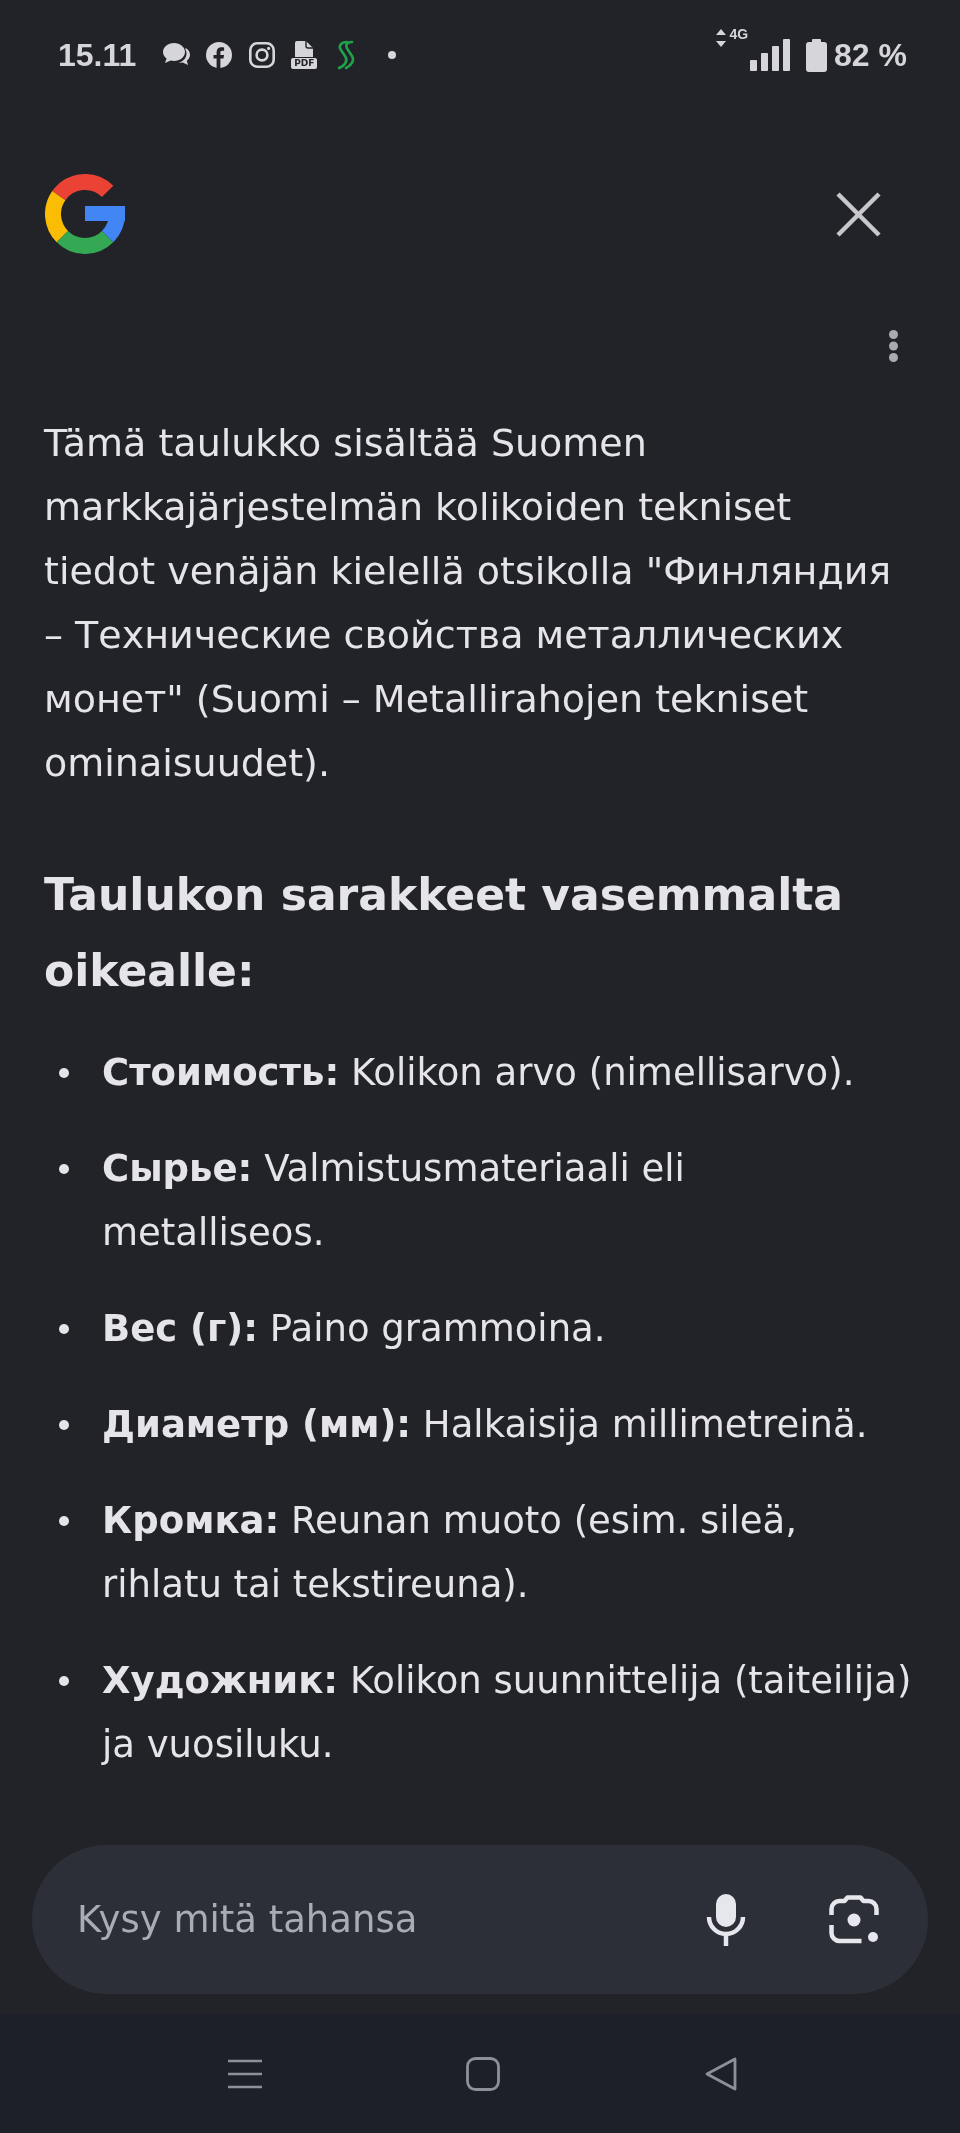 Image resolution: width=960 pixels, height=2133 pixels. Describe the element at coordinates (721, 37) in the screenshot. I see `data-arrows-icon` at that location.